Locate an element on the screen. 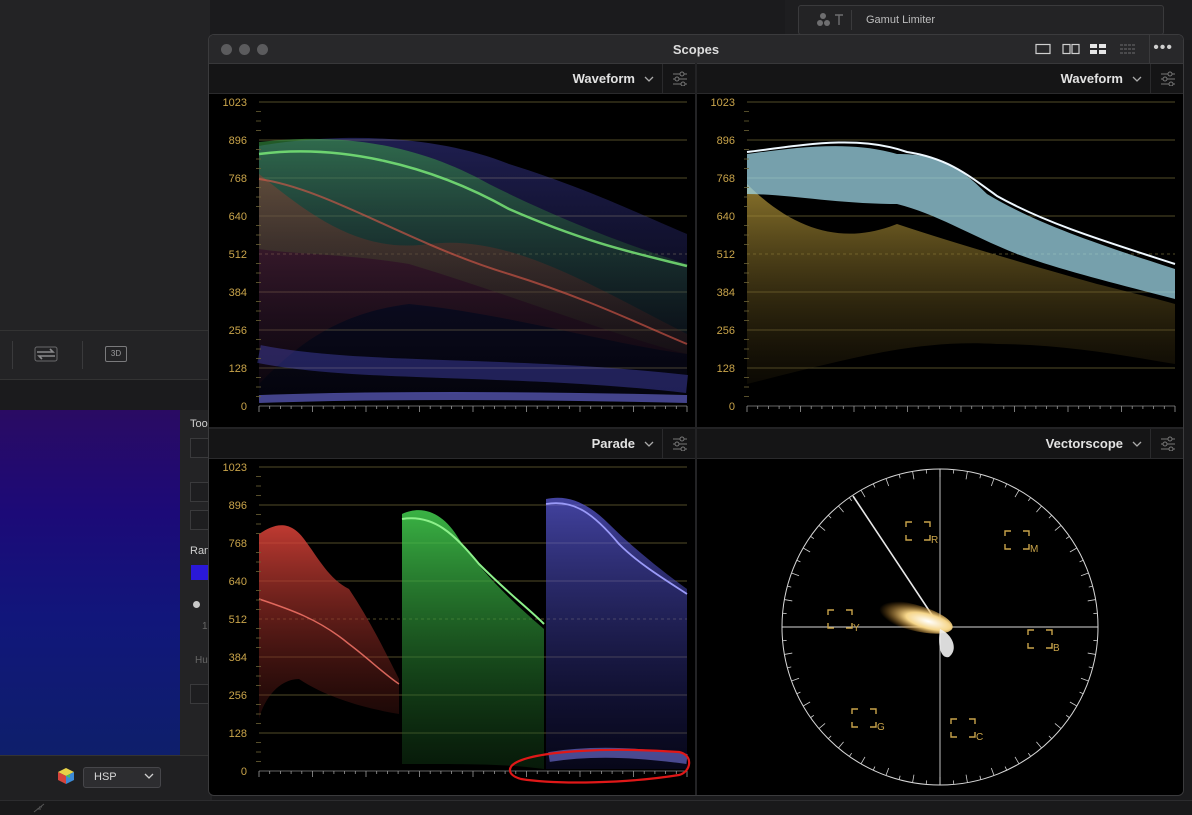 Image resolution: width=1192 pixels, height=815 pixels. target-label-c: C is located at coordinates (979, 737).